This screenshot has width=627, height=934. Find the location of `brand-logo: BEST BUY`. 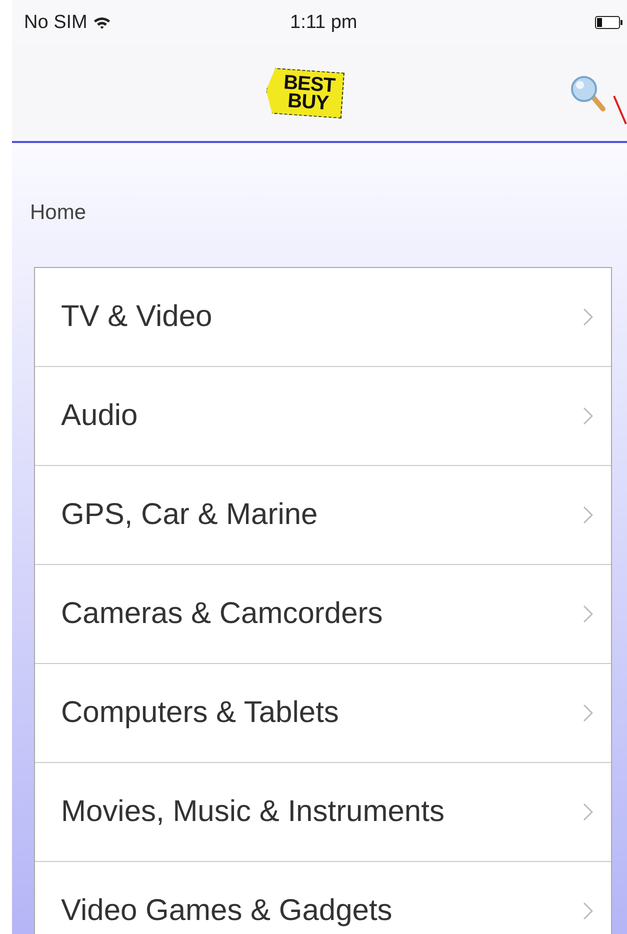

brand-logo: BEST BUY is located at coordinates (304, 93).